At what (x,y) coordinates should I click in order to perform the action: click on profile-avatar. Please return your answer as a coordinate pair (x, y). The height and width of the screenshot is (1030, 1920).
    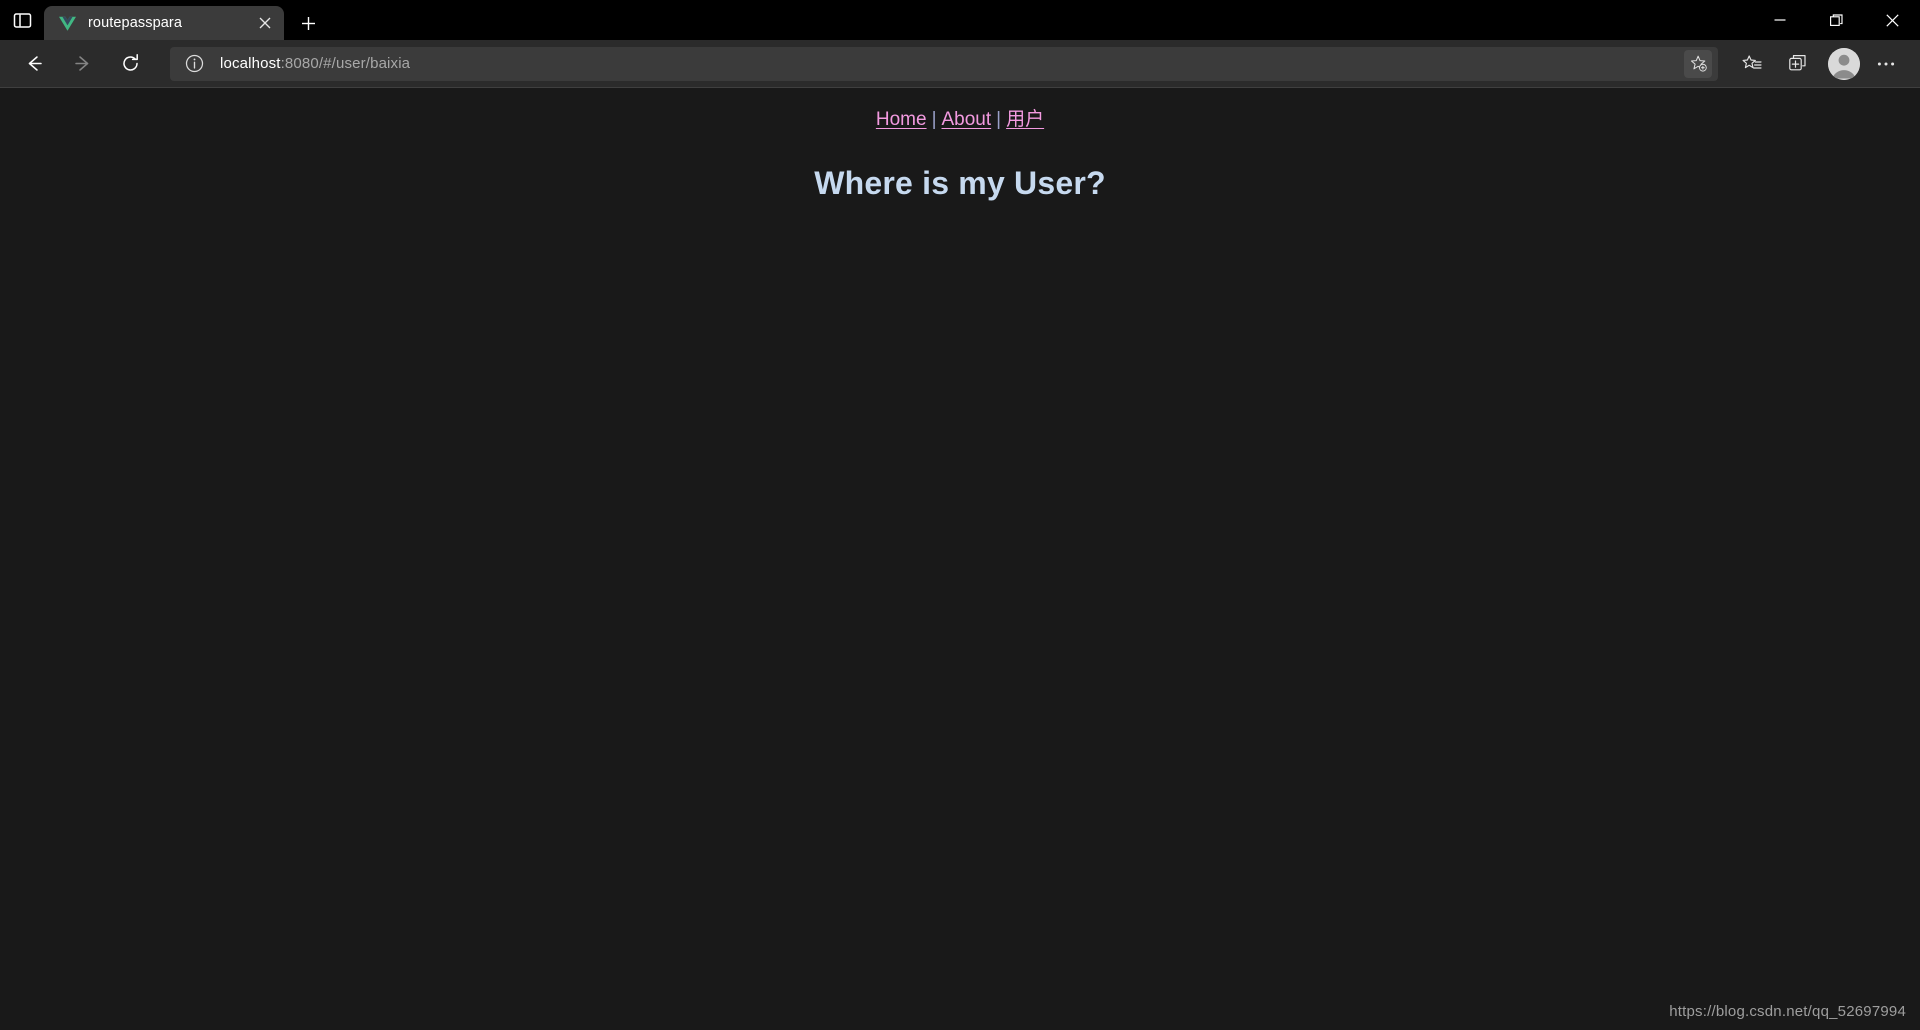
    Looking at the image, I should click on (1844, 63).